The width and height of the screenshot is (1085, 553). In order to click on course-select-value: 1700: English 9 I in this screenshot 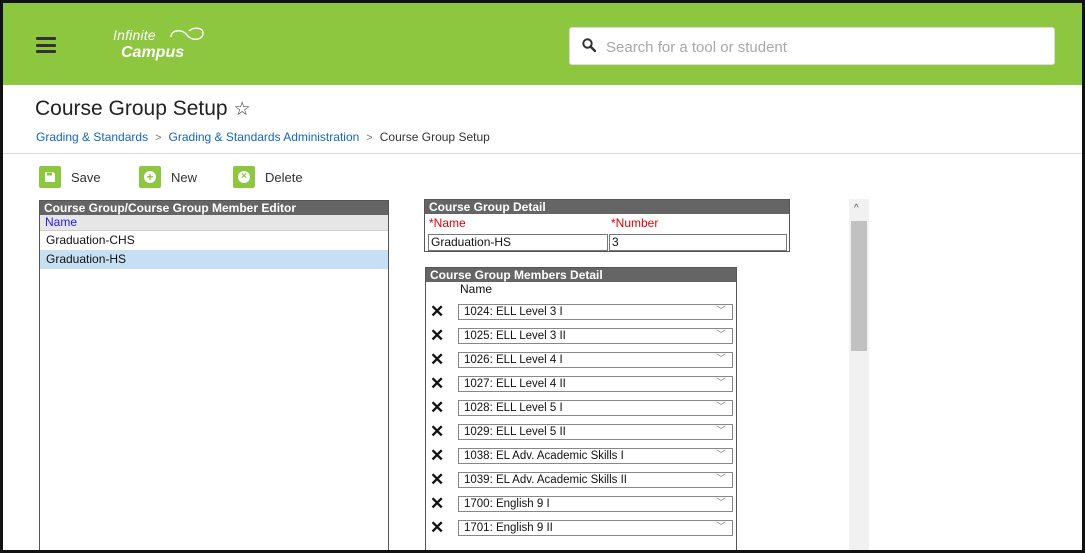, I will do `click(507, 504)`.